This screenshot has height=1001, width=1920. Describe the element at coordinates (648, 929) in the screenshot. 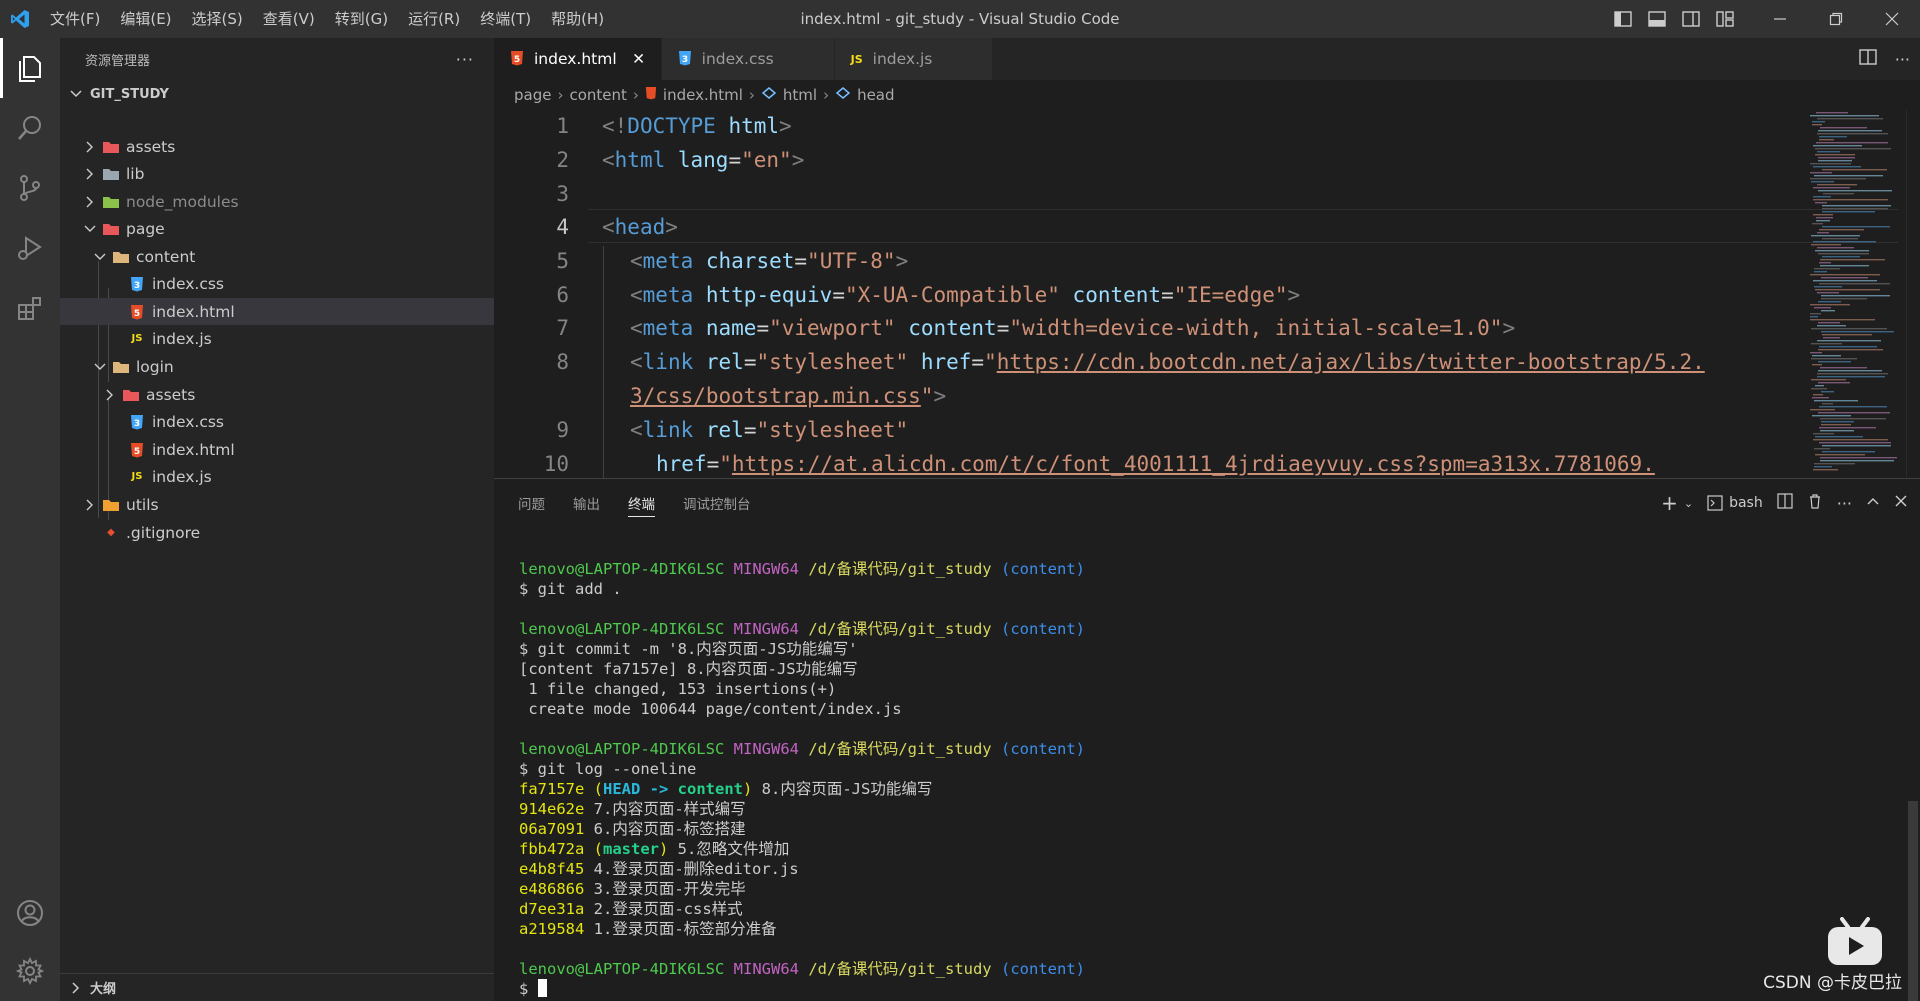

I see `git-log-line: a219584 1.登录页面-标签部分准备` at that location.